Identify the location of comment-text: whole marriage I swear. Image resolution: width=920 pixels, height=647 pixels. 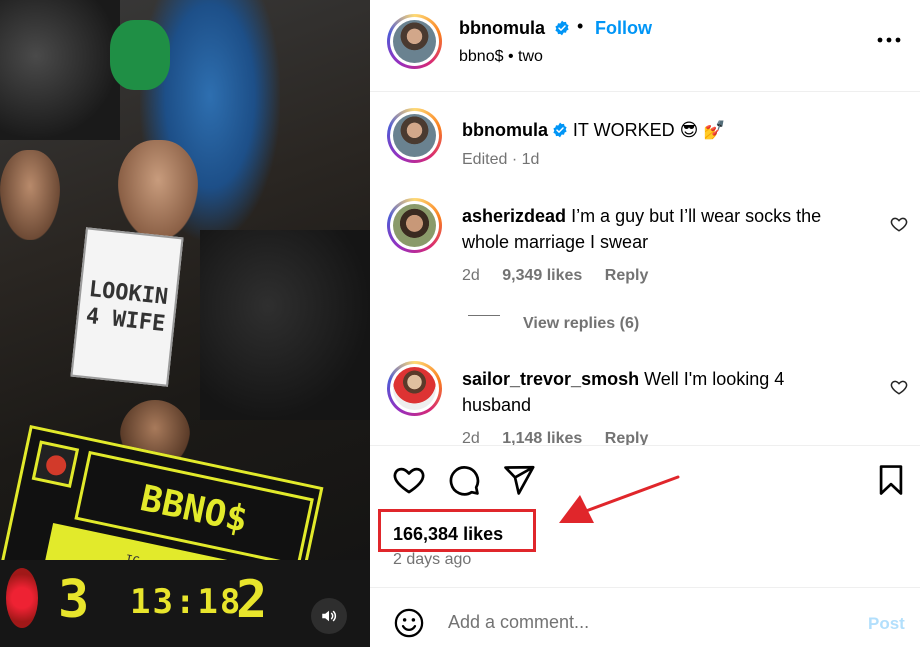
(555, 242).